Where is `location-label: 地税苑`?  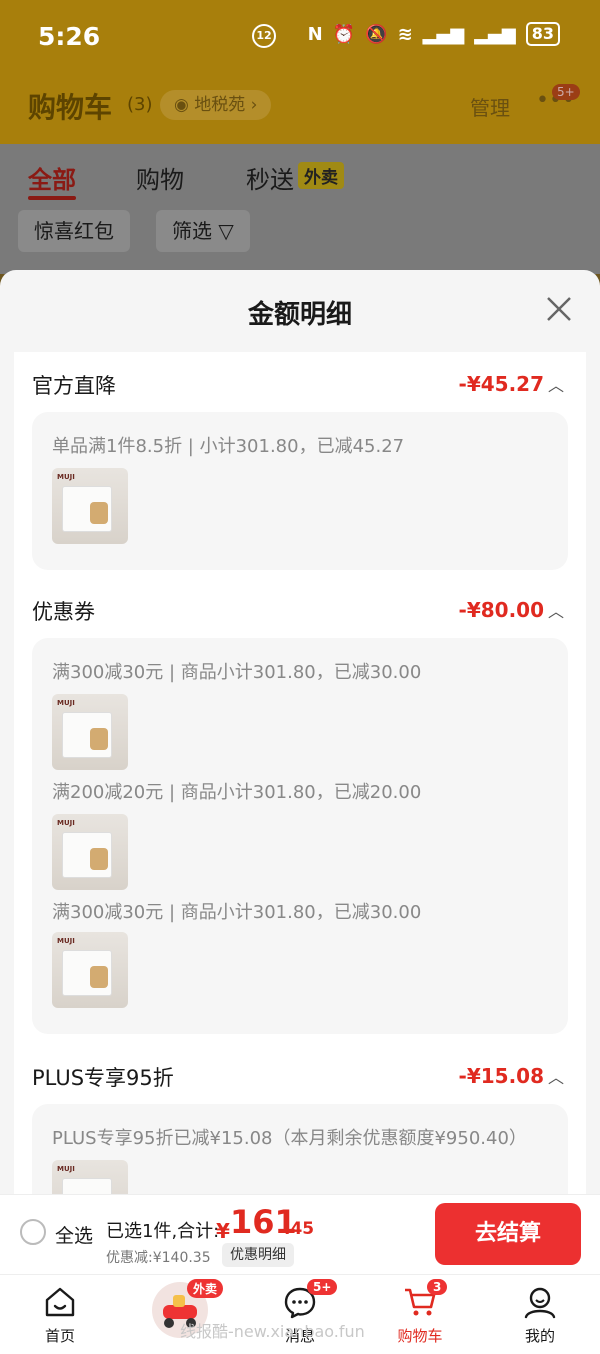
location-label: 地税苑 is located at coordinates (220, 105).